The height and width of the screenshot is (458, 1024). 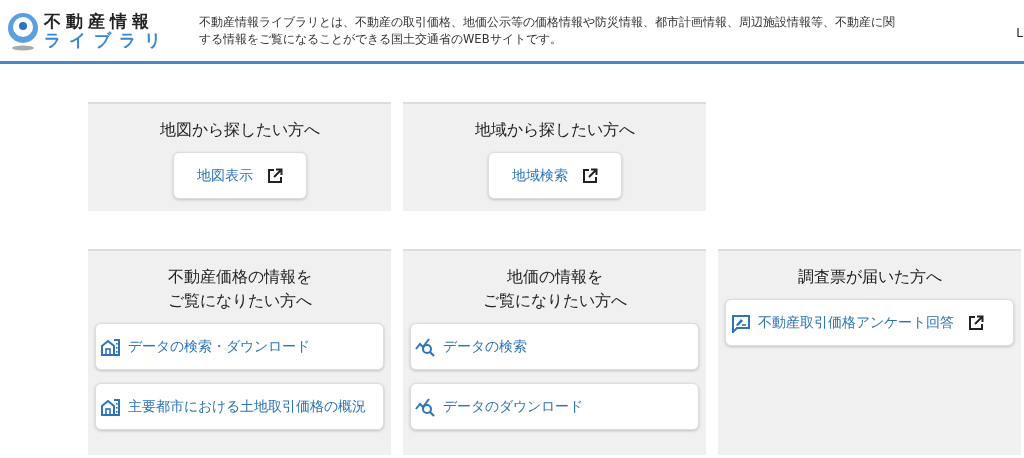 What do you see at coordinates (23, 30) in the screenshot?
I see `logo-icon` at bounding box center [23, 30].